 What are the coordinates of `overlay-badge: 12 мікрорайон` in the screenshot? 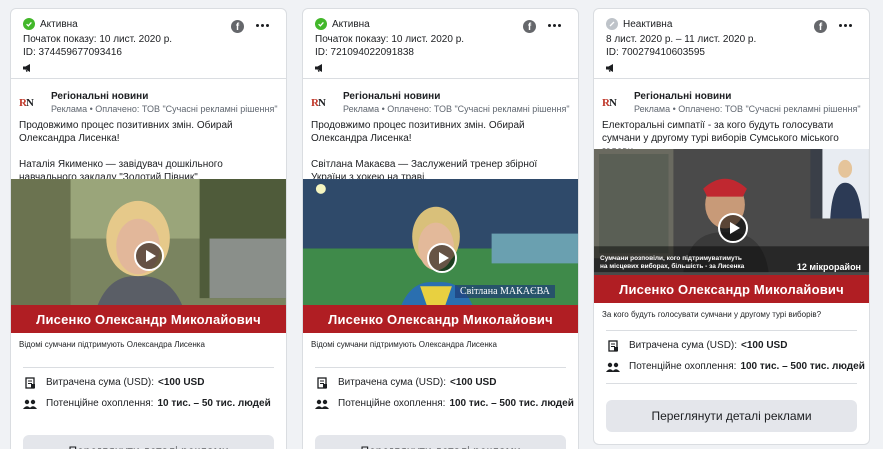 It's located at (828, 267).